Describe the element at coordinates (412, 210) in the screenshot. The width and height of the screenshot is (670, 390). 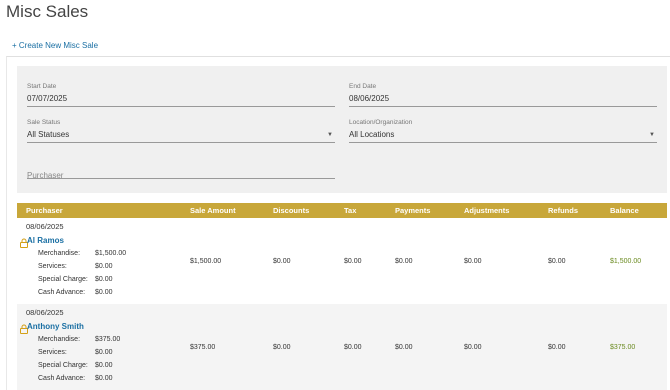
I see `col-payments: Payments` at that location.